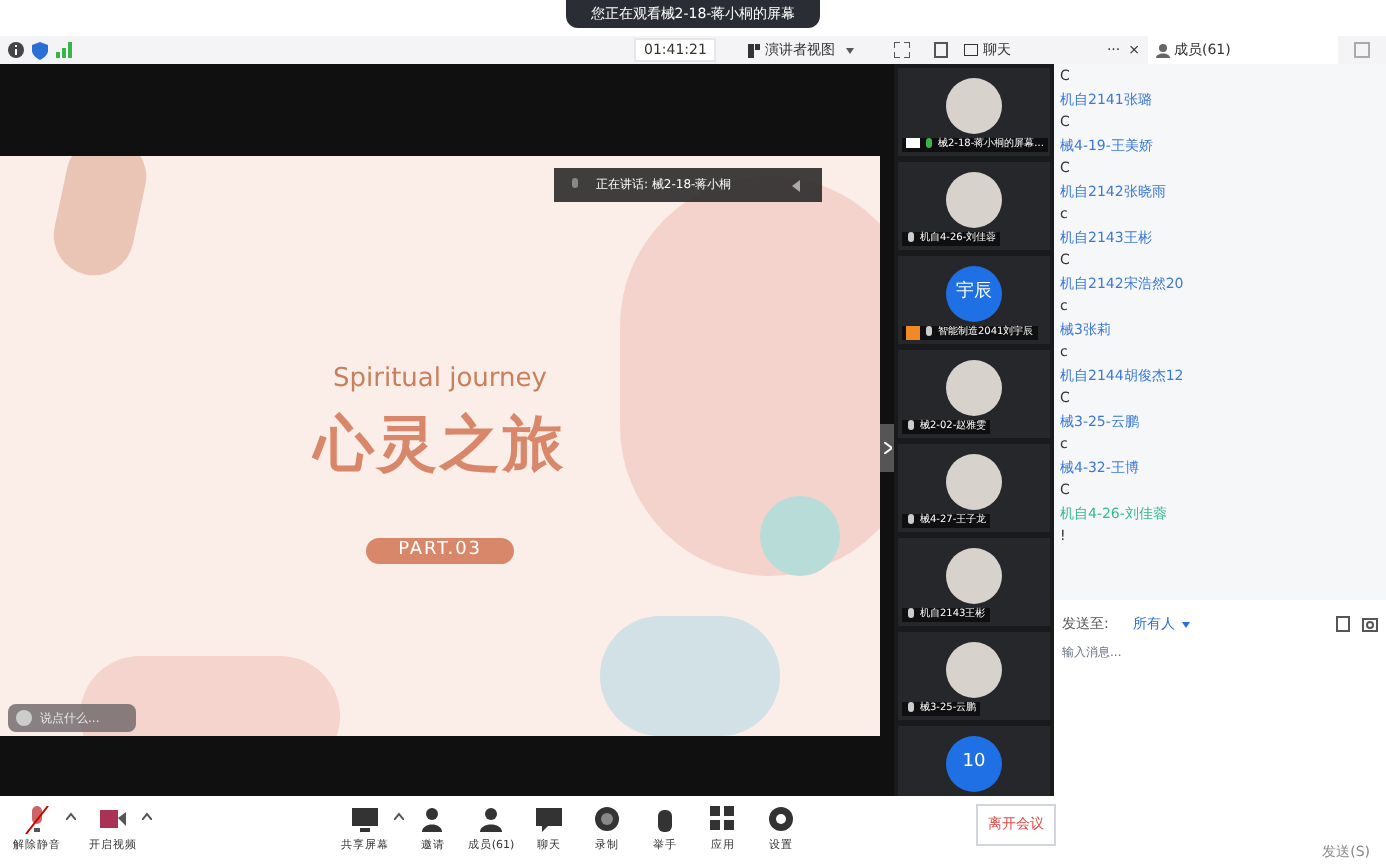 The image size is (1386, 866). Describe the element at coordinates (1370, 624) in the screenshot. I see `screenshot-icon` at that location.